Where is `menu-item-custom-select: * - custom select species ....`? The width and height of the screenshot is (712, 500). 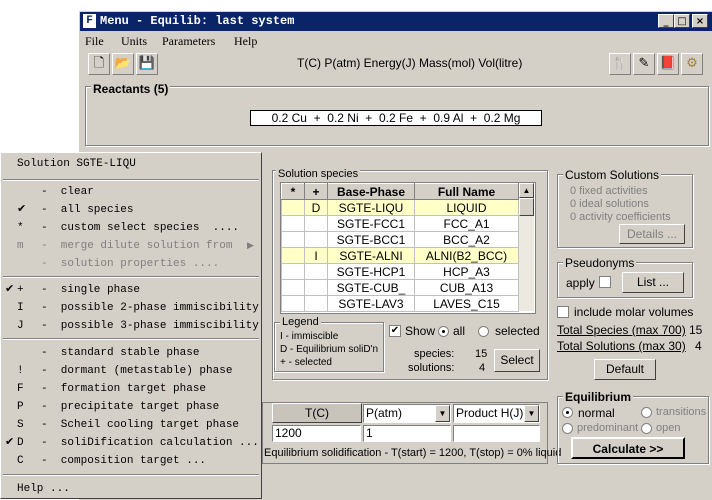
menu-item-custom-select: * - custom select species .... is located at coordinates (131, 228).